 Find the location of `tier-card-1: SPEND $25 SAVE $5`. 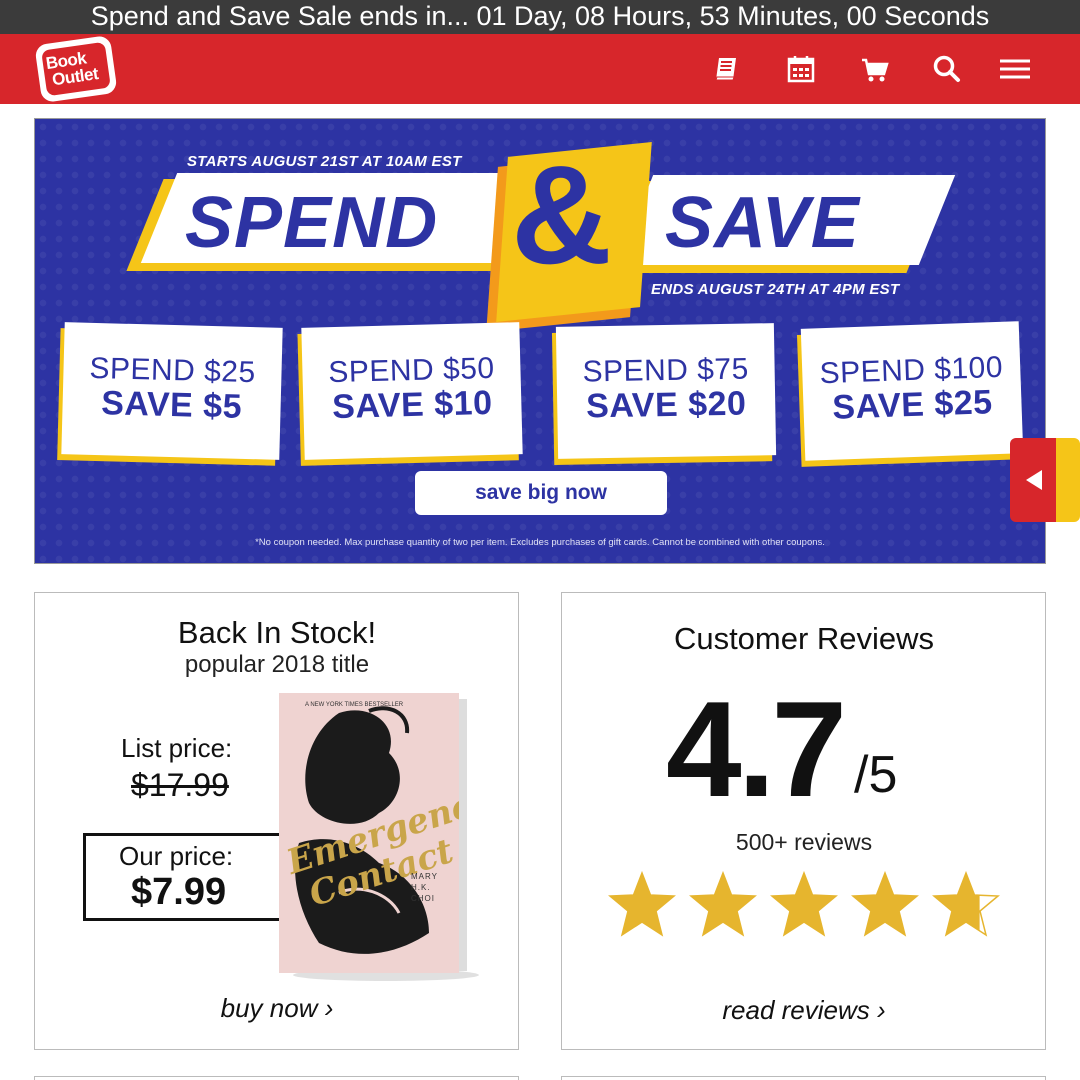

tier-card-1: SPEND $25 SAVE $5 is located at coordinates (170, 394).